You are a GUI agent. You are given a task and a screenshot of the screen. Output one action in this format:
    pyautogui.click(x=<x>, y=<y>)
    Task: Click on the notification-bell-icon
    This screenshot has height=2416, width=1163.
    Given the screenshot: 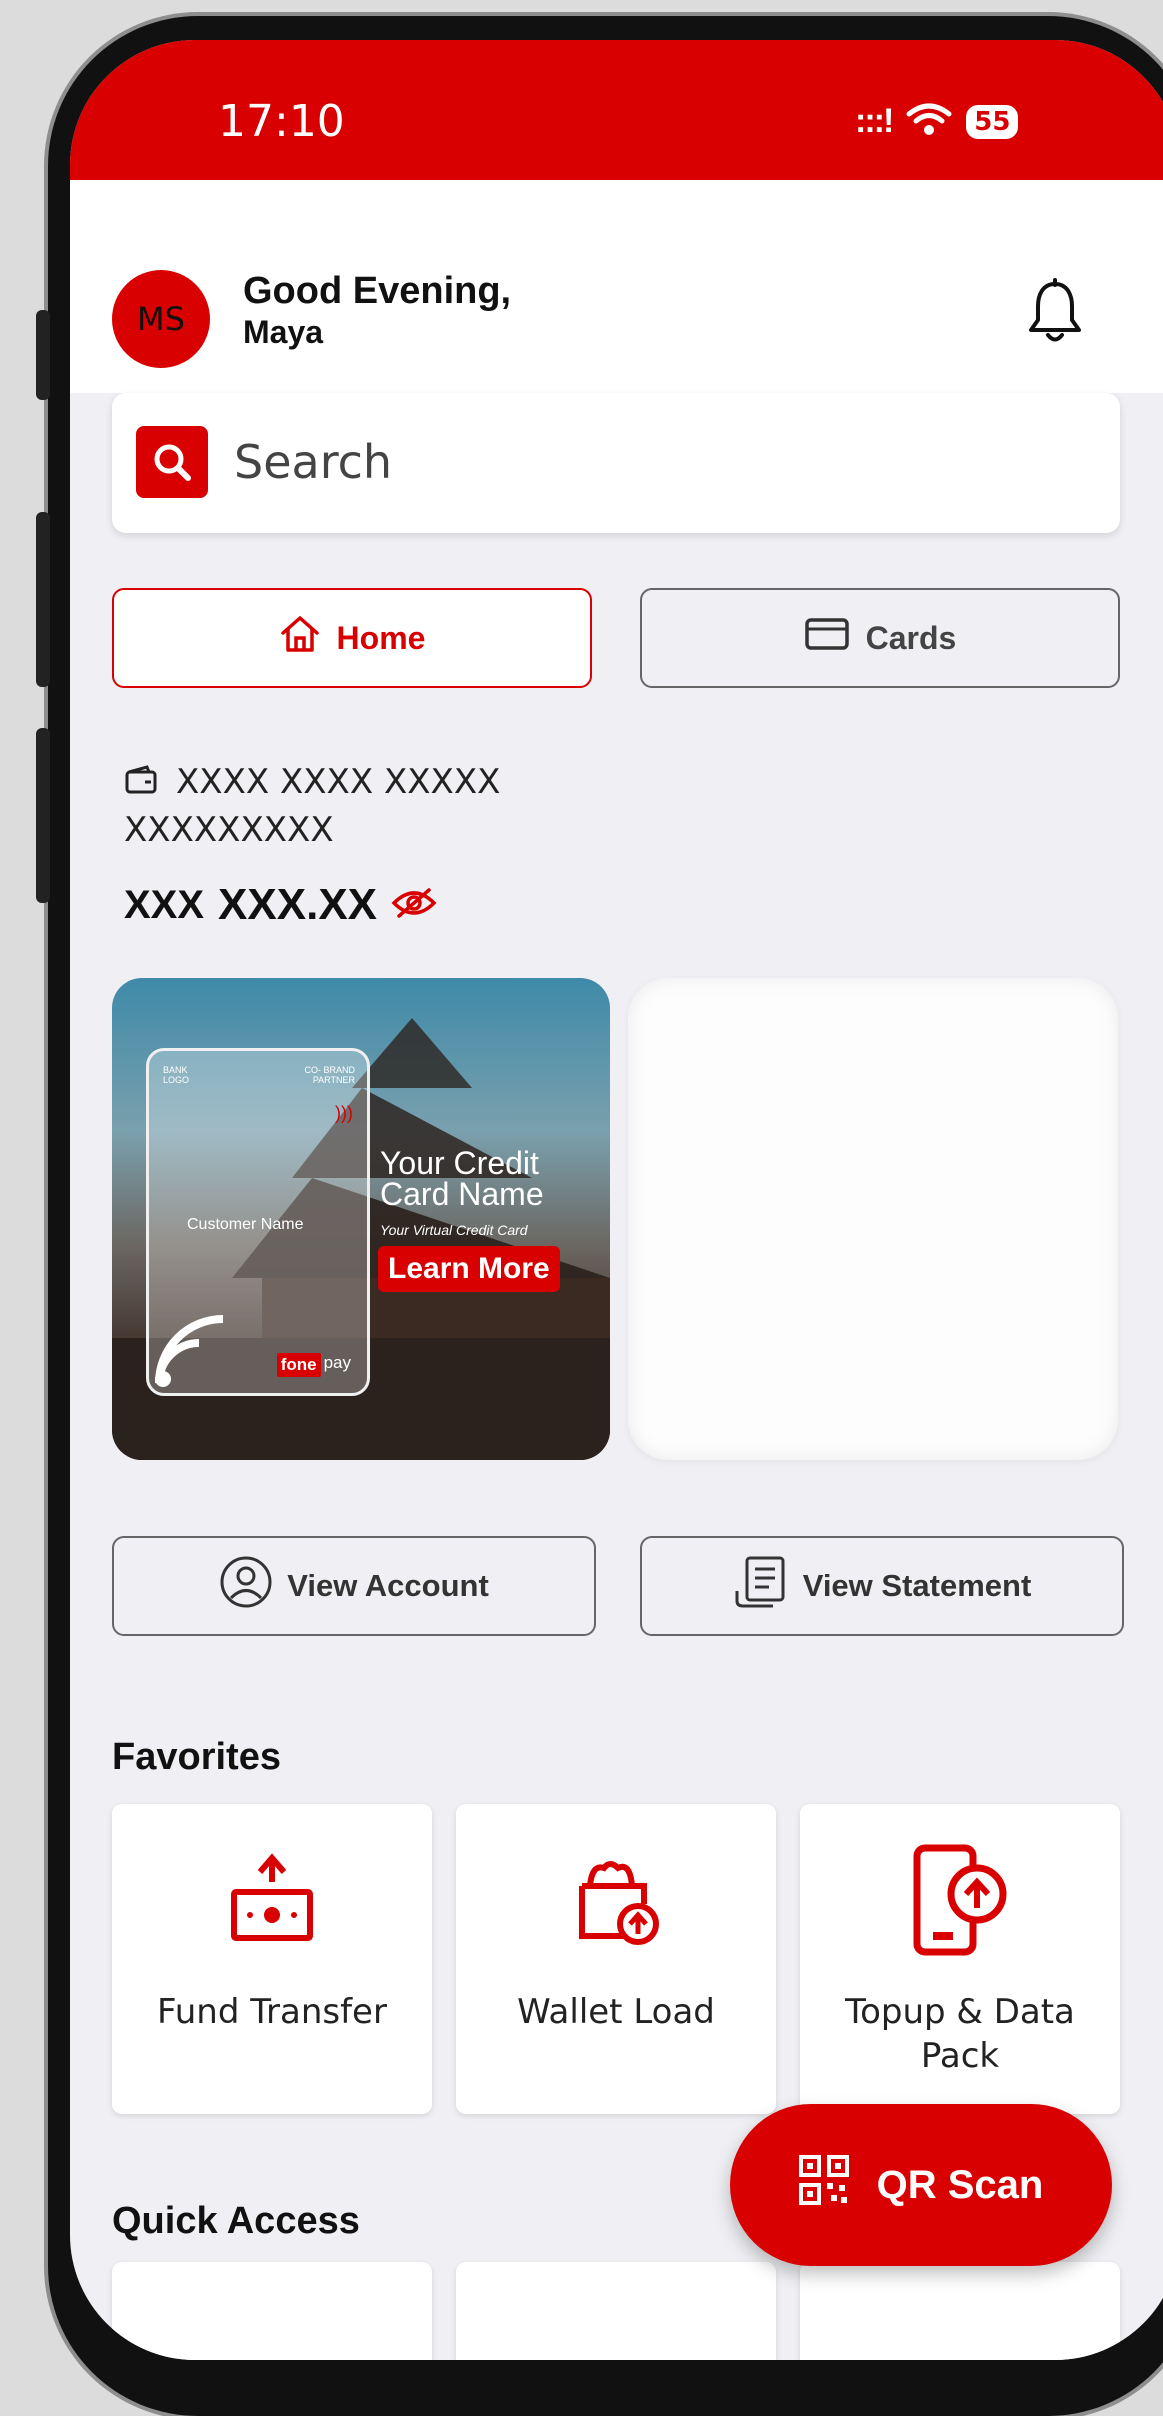 What is the action you would take?
    pyautogui.click(x=1055, y=314)
    